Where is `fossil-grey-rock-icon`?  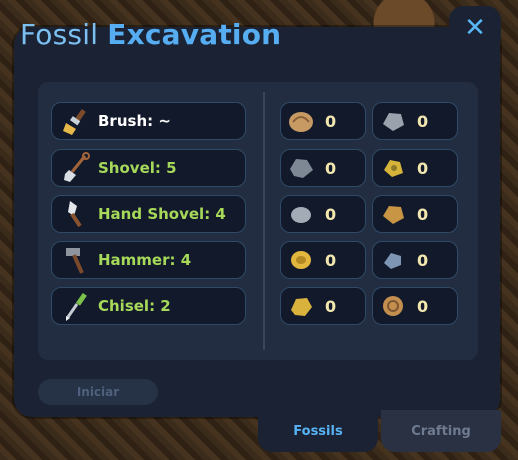 fossil-grey-rock-icon is located at coordinates (393, 122).